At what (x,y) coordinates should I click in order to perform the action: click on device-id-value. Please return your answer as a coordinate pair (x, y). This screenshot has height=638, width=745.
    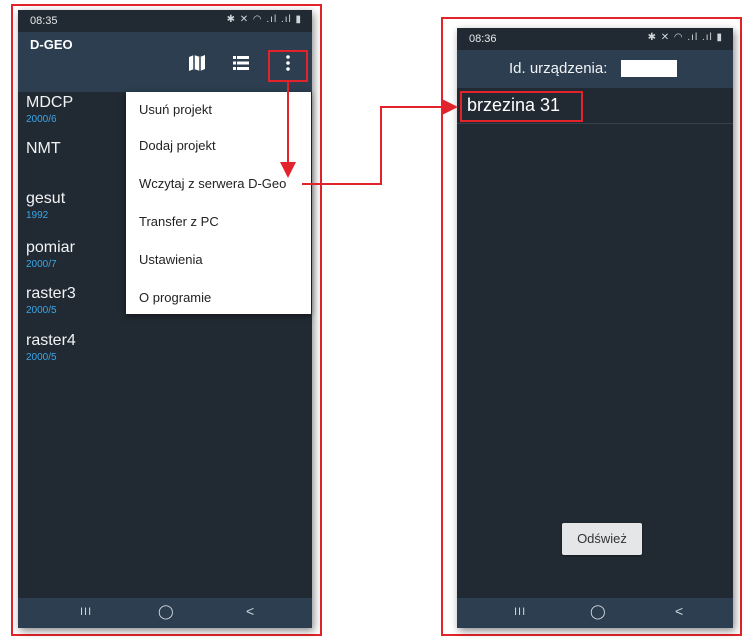
    Looking at the image, I should click on (649, 68).